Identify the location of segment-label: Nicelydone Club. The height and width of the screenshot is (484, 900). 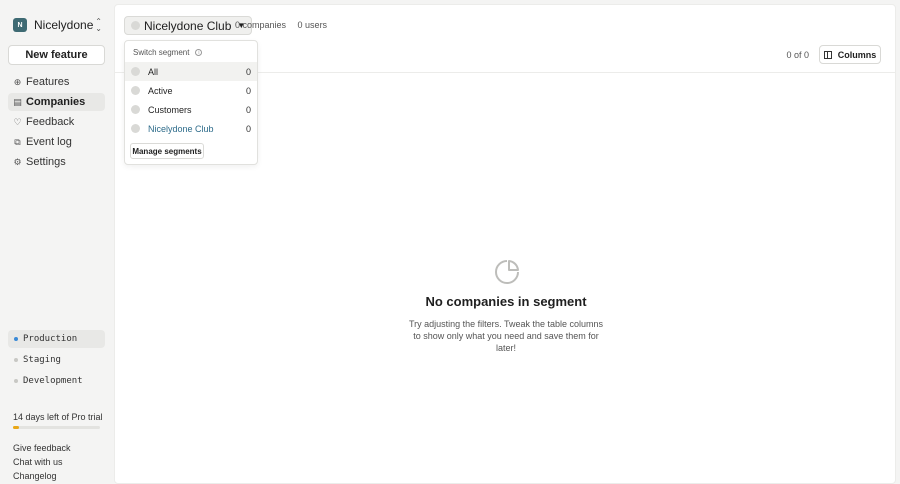
(188, 25).